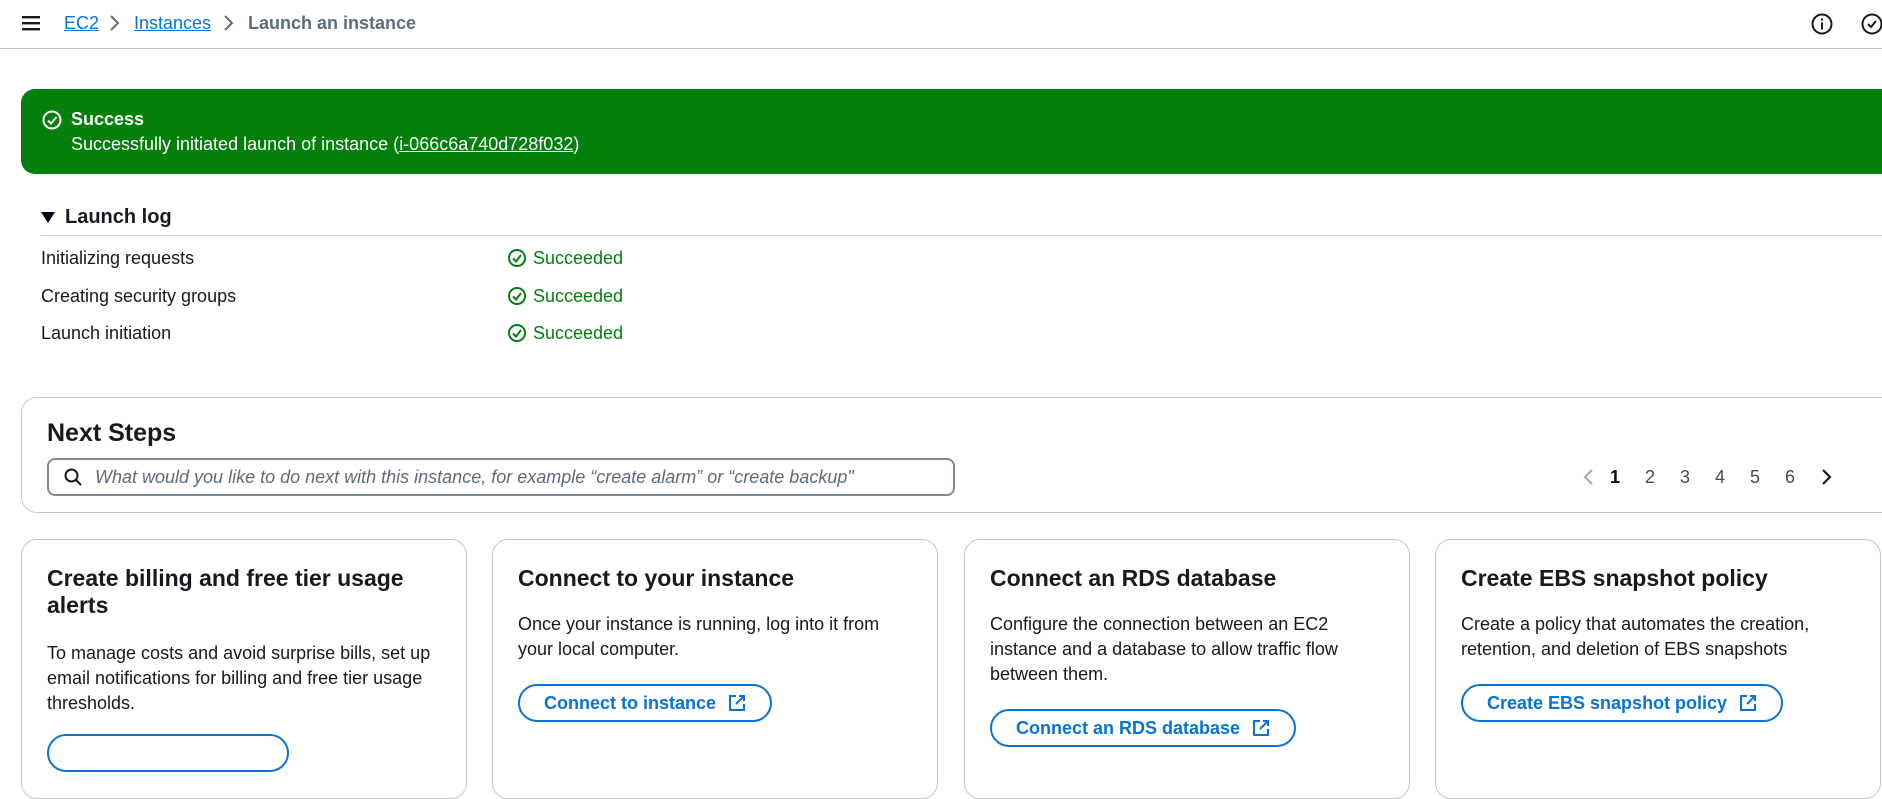 The height and width of the screenshot is (799, 1882). Describe the element at coordinates (523, 477) in the screenshot. I see `search-input` at that location.